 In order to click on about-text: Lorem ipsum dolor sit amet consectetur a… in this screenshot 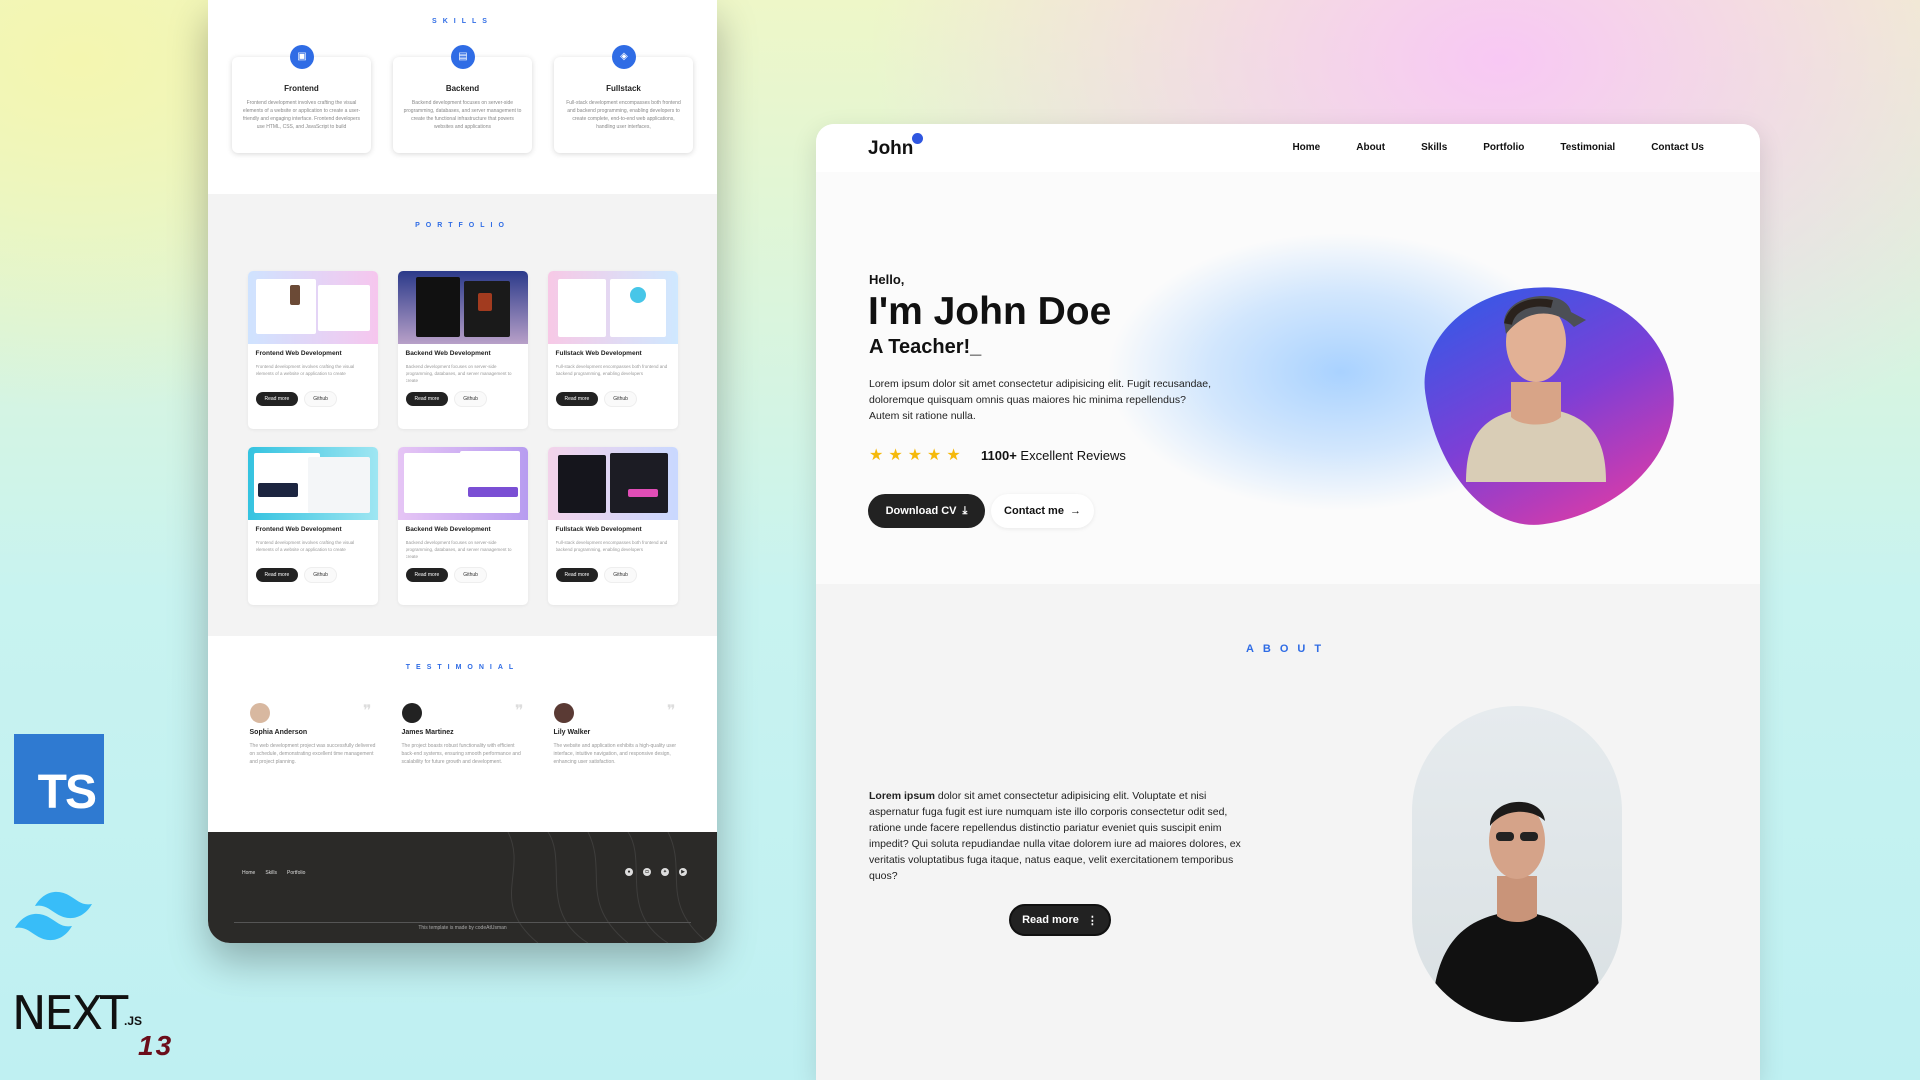, I will do `click(1059, 836)`.